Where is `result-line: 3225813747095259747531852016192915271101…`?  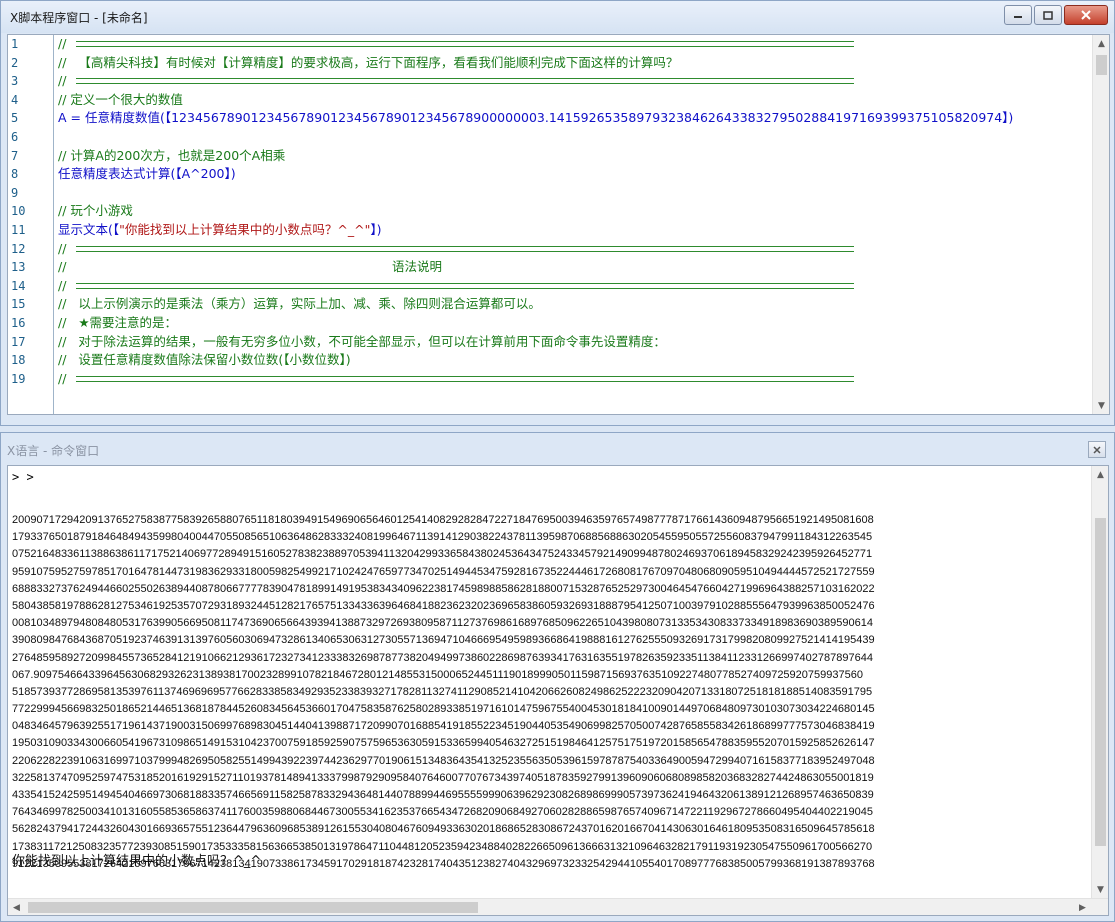
result-line: 3225813747095259747531852016192915271101… is located at coordinates (443, 777).